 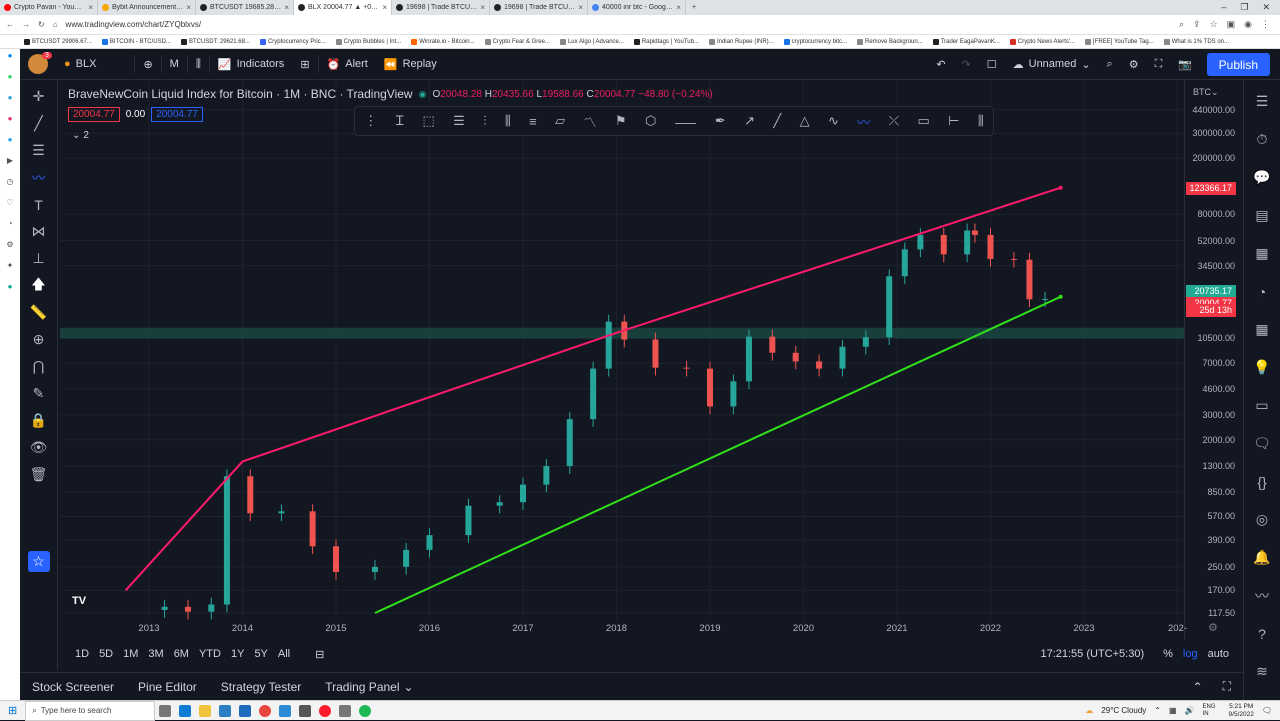 I want to click on auto-toggle: auto, so click(x=1223, y=654).